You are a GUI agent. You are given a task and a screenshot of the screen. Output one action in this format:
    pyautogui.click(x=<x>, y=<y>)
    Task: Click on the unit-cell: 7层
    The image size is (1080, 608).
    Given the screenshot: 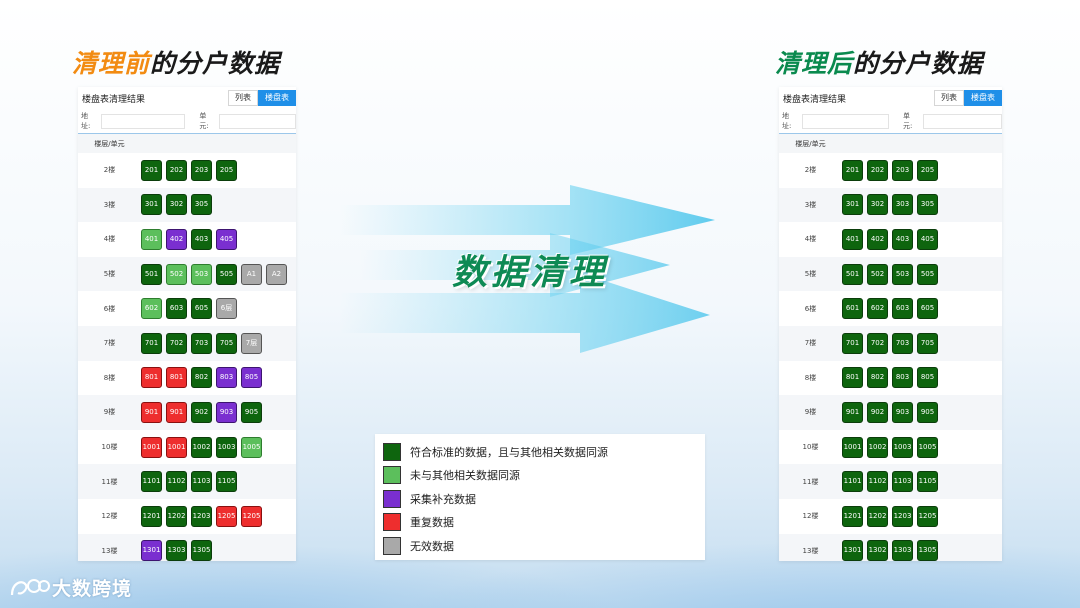 What is the action you would take?
    pyautogui.click(x=251, y=343)
    